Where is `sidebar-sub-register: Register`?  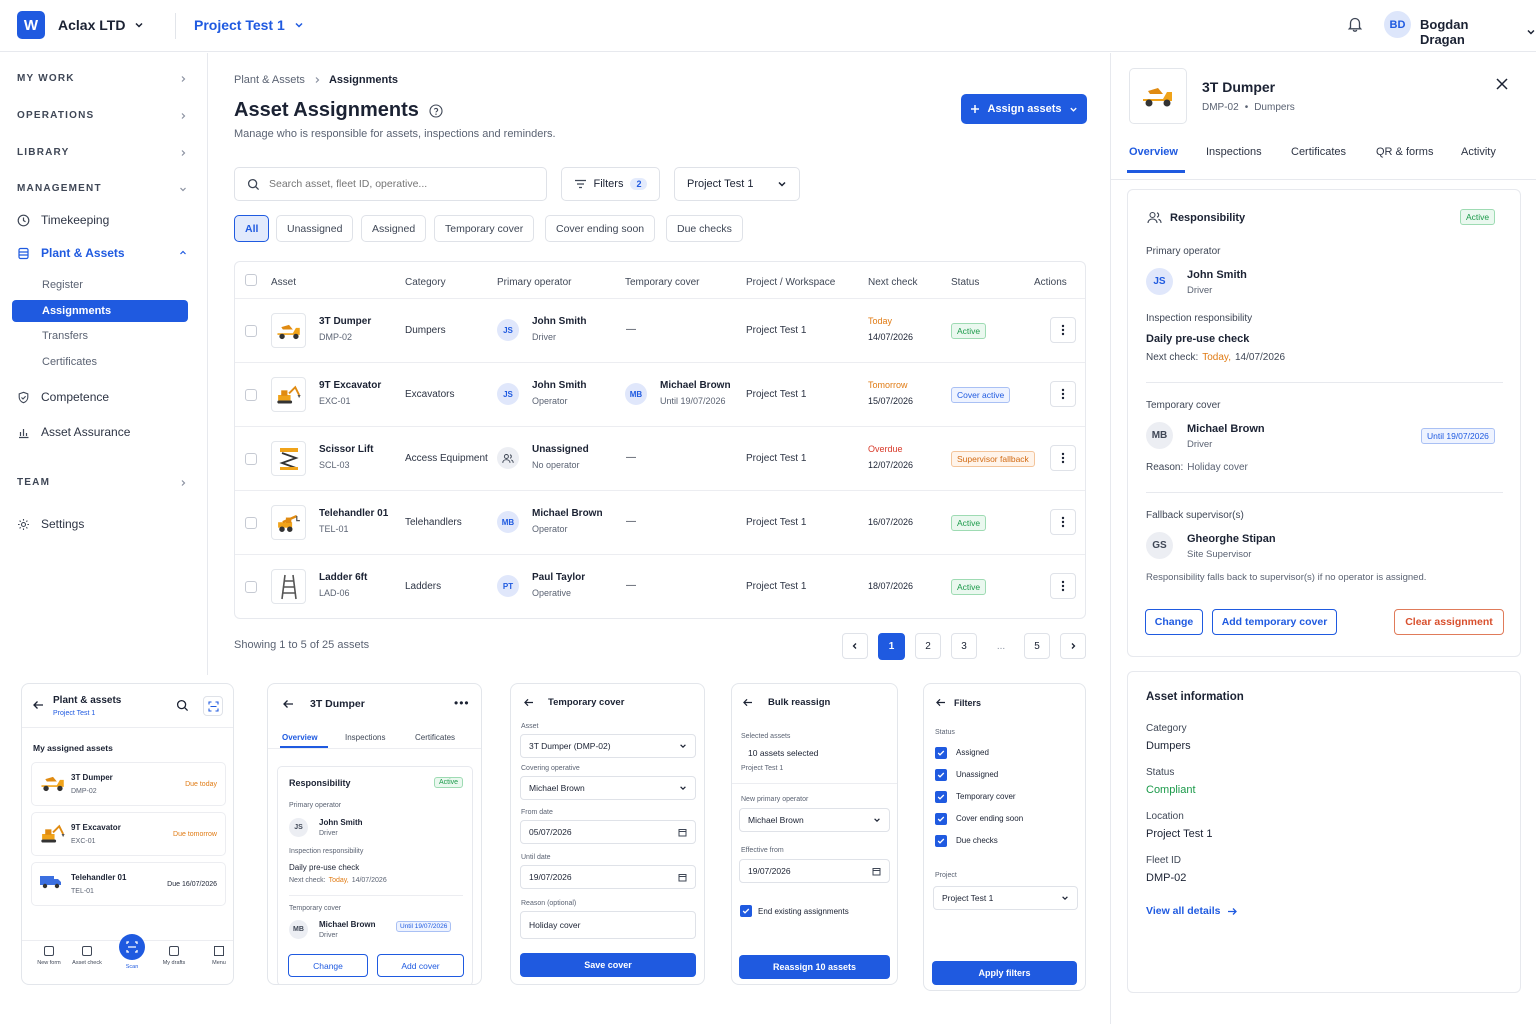
sidebar-sub-register: Register is located at coordinates (62, 285).